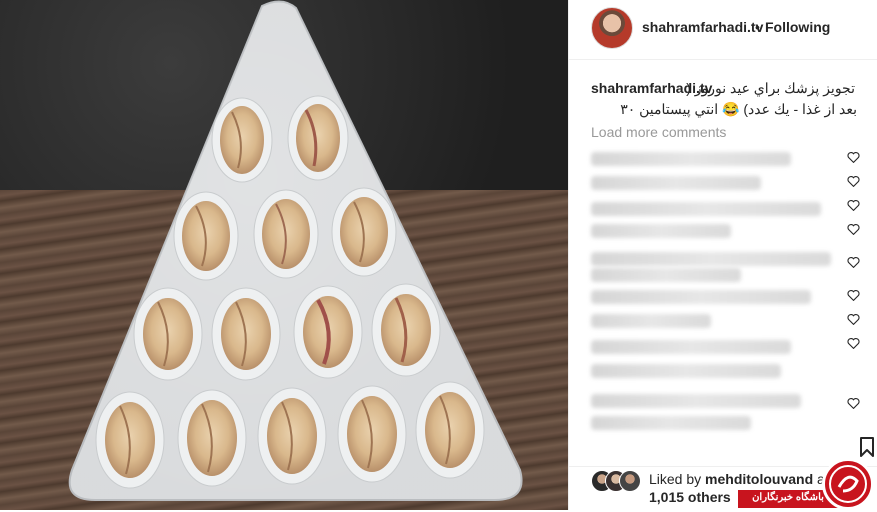 The height and width of the screenshot is (512, 877). I want to click on watermark-logo-icon, so click(848, 484).